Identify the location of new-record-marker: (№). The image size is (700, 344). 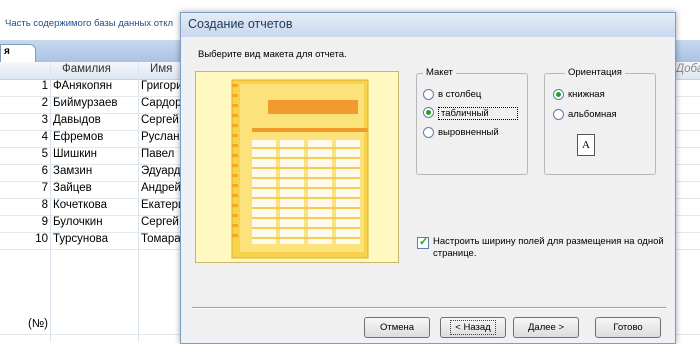
(38, 324).